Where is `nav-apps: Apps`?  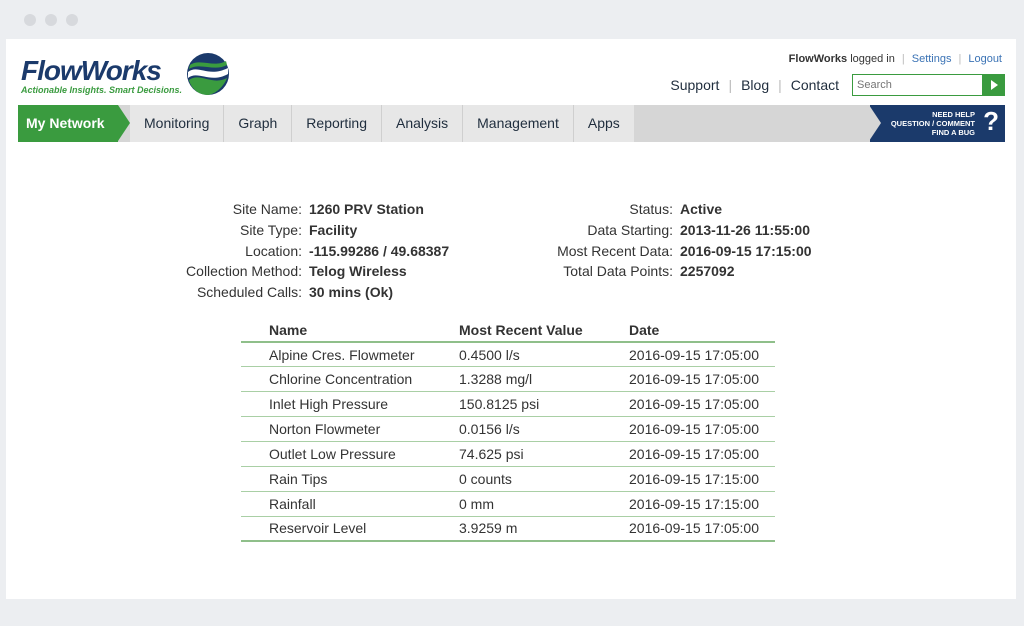
nav-apps: Apps is located at coordinates (604, 123).